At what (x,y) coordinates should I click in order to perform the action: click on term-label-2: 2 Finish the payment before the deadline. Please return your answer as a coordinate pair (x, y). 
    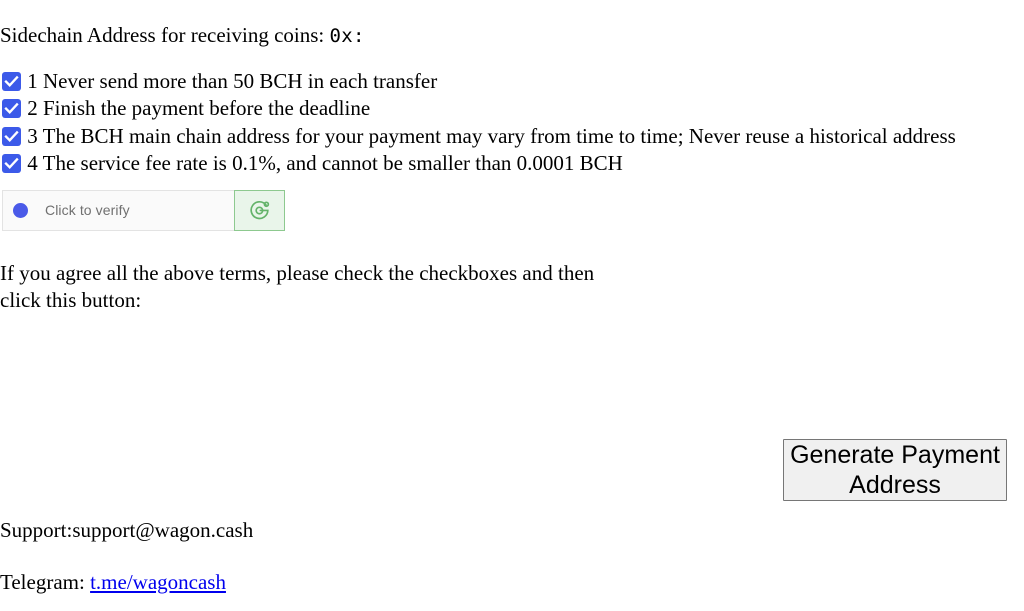
    Looking at the image, I should click on (196, 108).